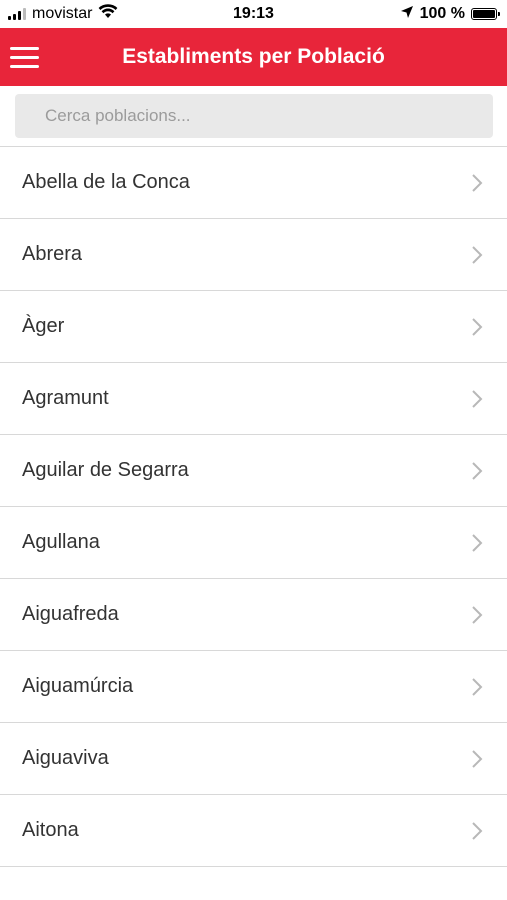 The height and width of the screenshot is (900, 507). What do you see at coordinates (65, 398) in the screenshot?
I see `list-item-label: Agramunt` at bounding box center [65, 398].